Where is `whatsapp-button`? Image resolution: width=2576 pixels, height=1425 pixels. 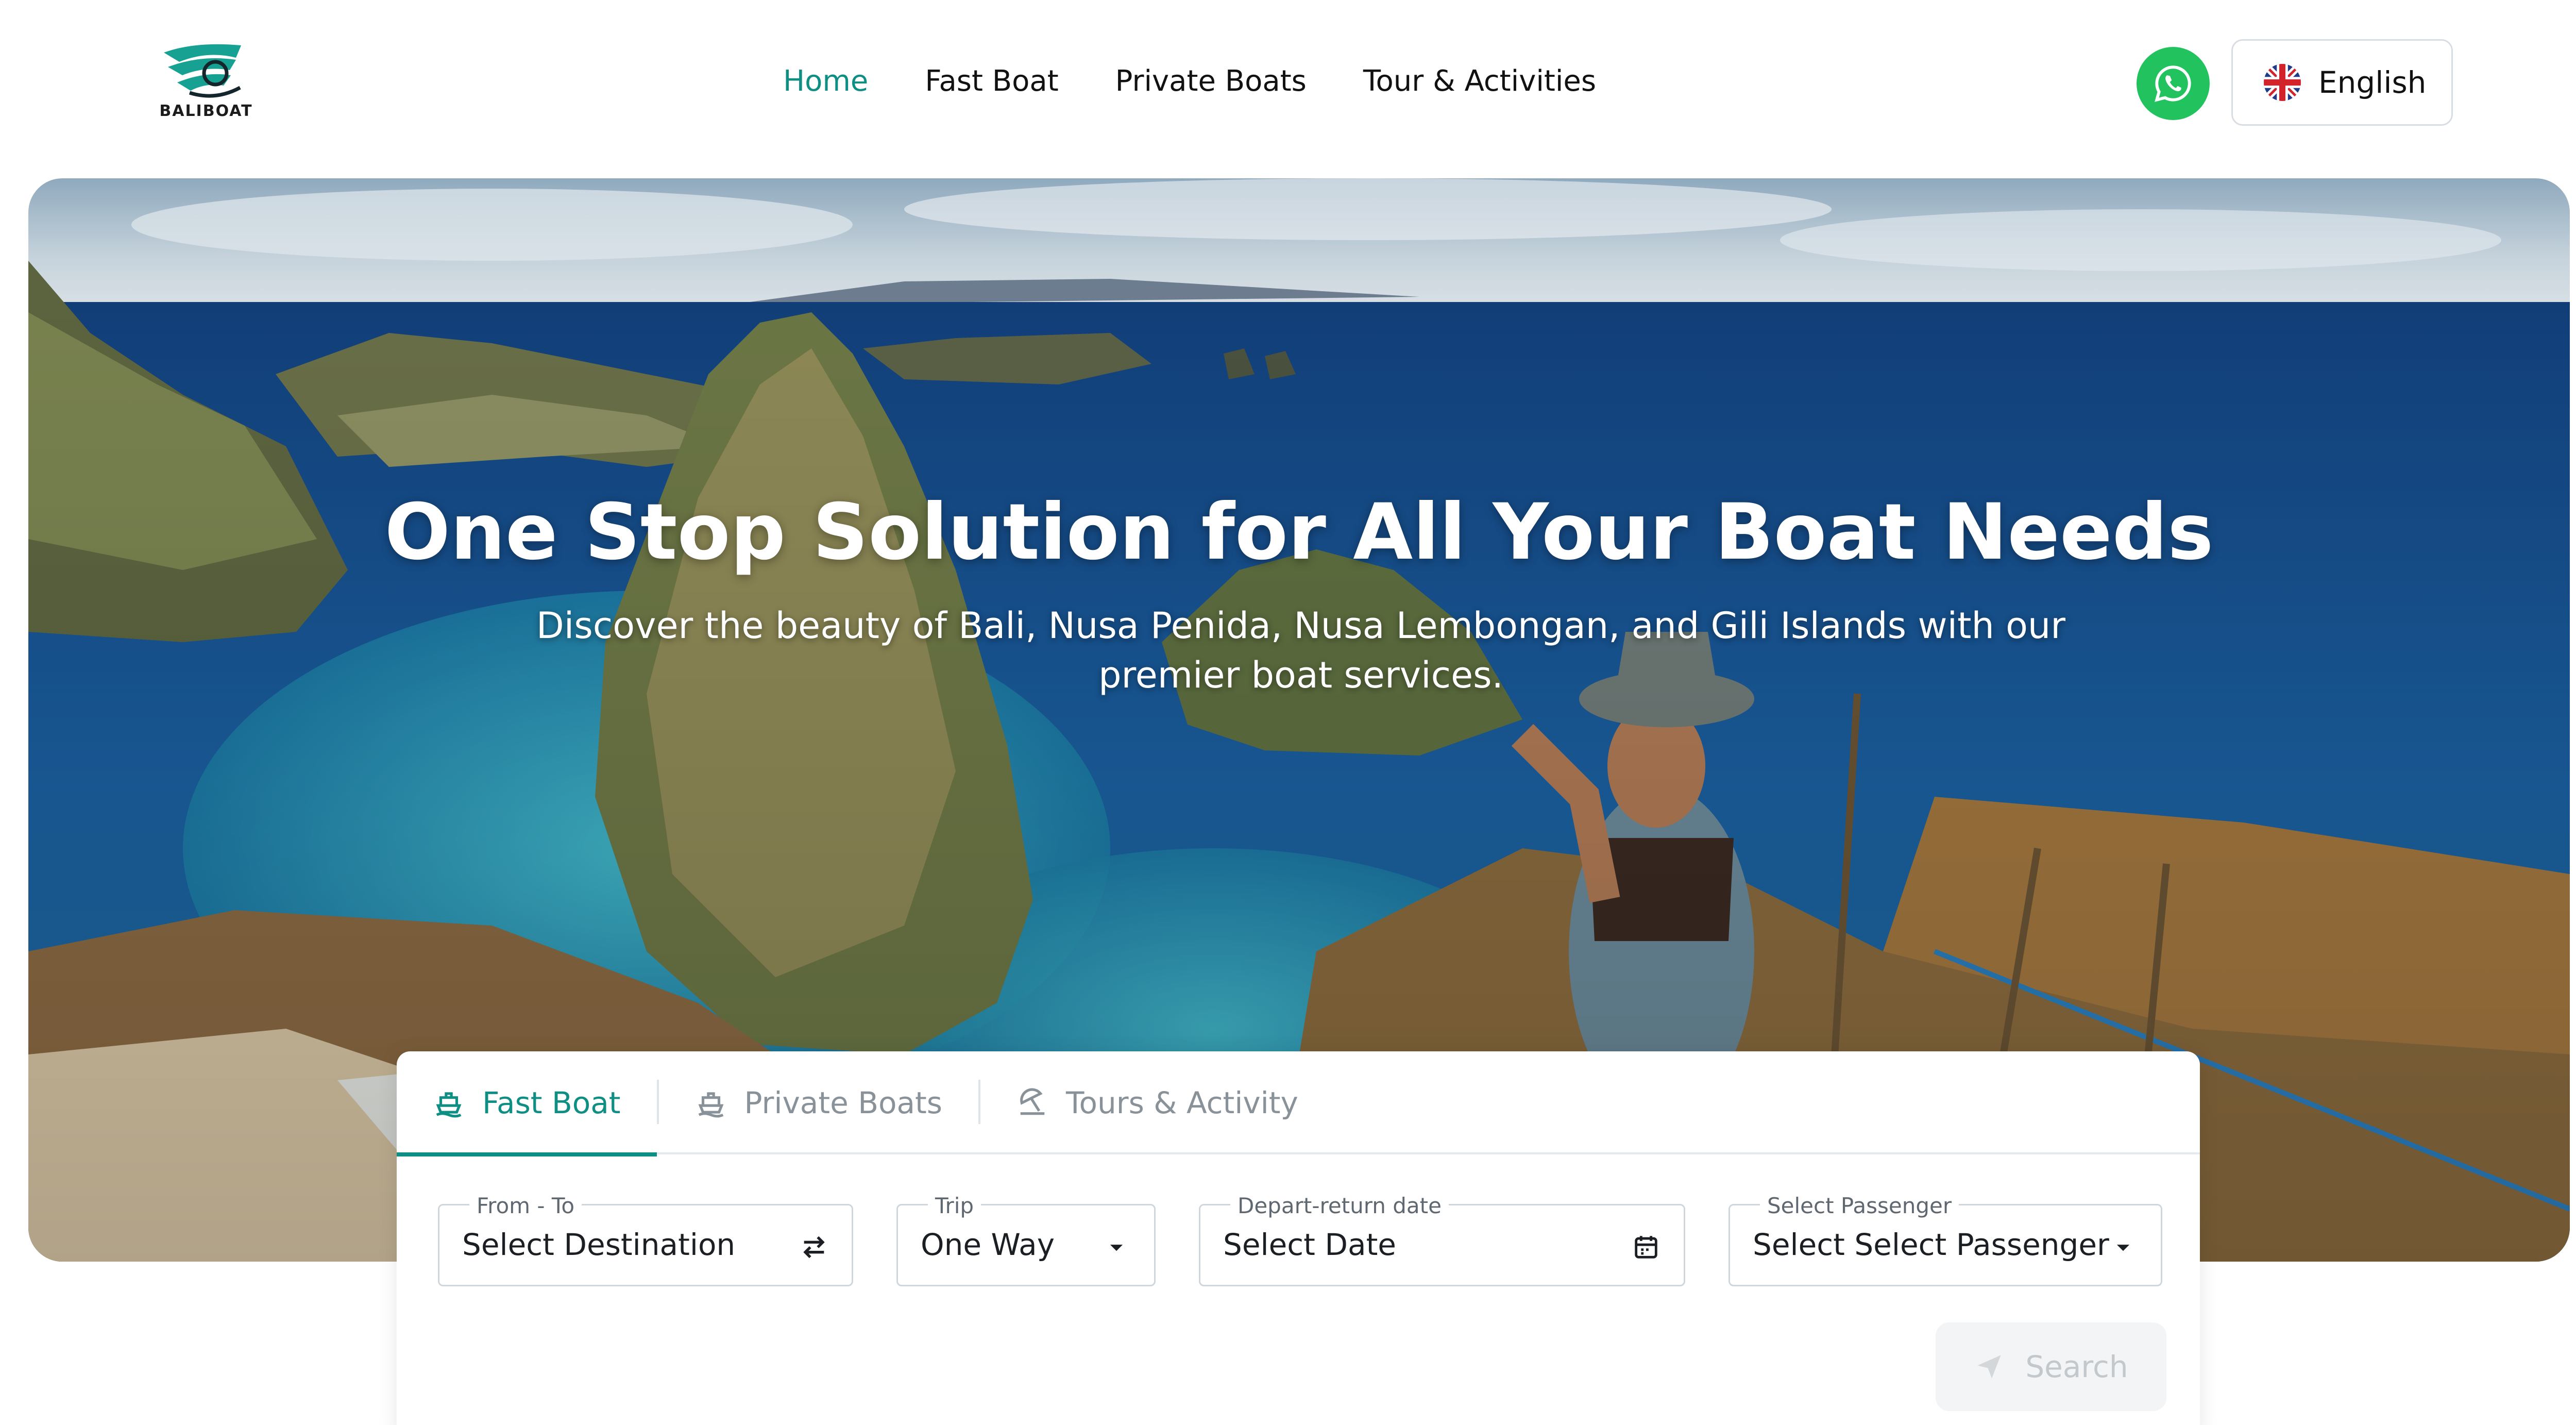 whatsapp-button is located at coordinates (2173, 83).